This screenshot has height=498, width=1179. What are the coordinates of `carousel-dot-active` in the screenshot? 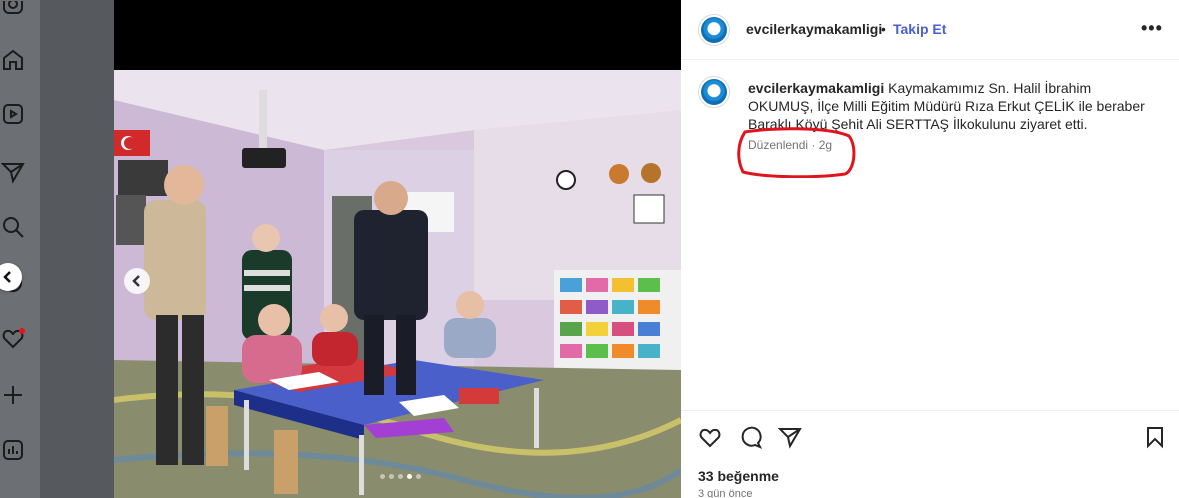 It's located at (409, 476).